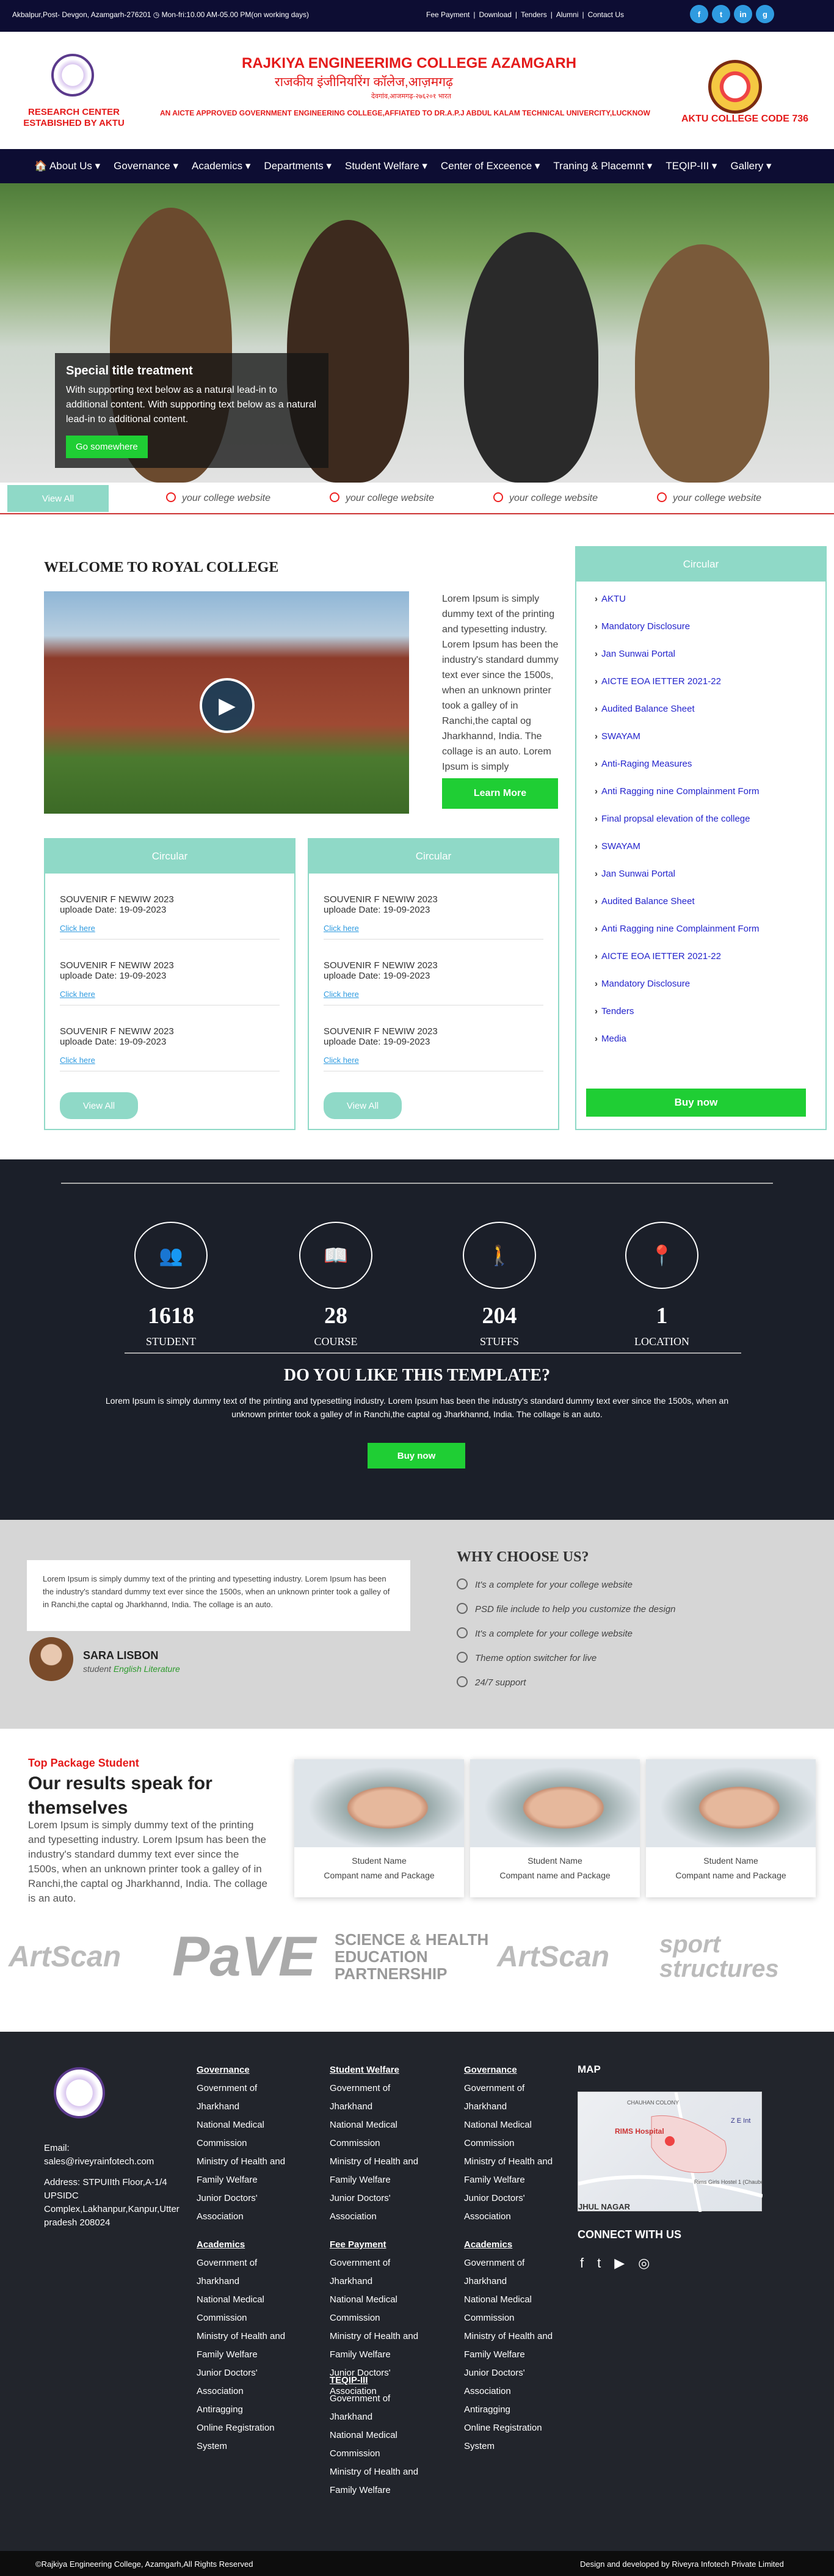 The image size is (834, 2576). What do you see at coordinates (67, 166) in the screenshot?
I see `nav-about: 🏠 About Us ▾` at bounding box center [67, 166].